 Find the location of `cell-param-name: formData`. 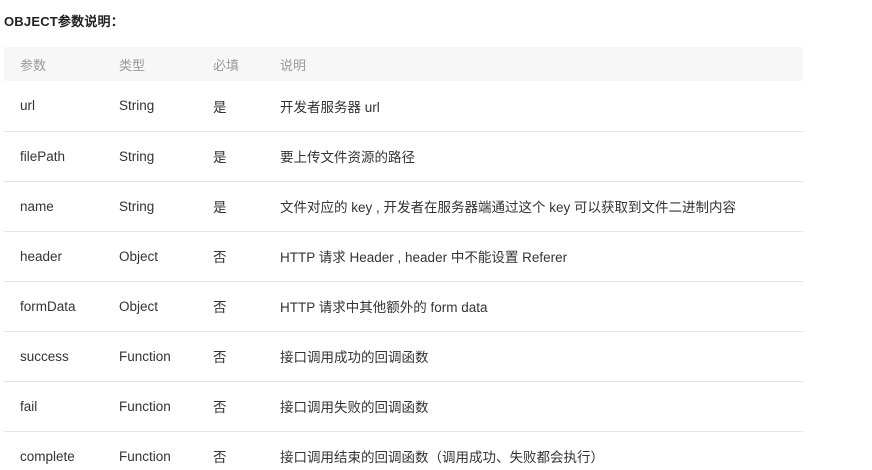

cell-param-name: formData is located at coordinates (48, 306).